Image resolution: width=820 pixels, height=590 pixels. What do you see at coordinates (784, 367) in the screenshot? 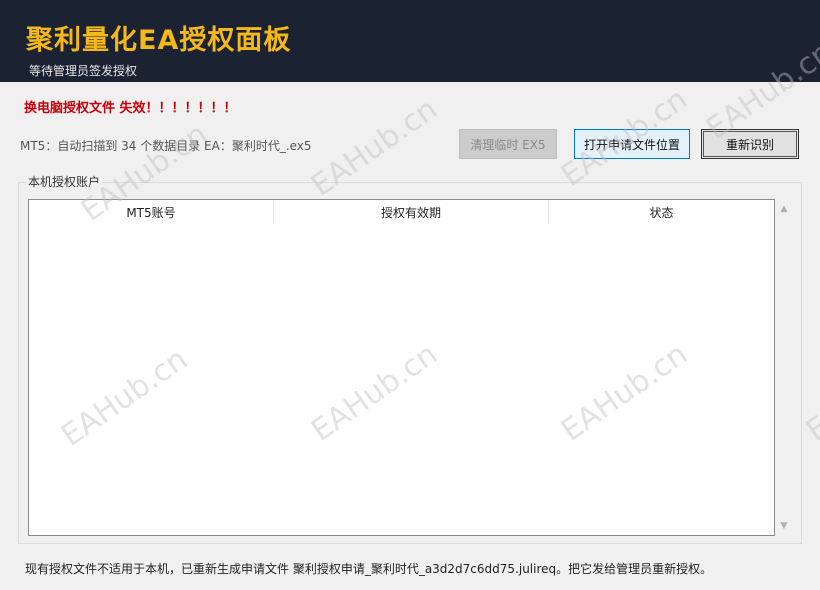
I see `list-scrollbar: ▲ ▼` at bounding box center [784, 367].